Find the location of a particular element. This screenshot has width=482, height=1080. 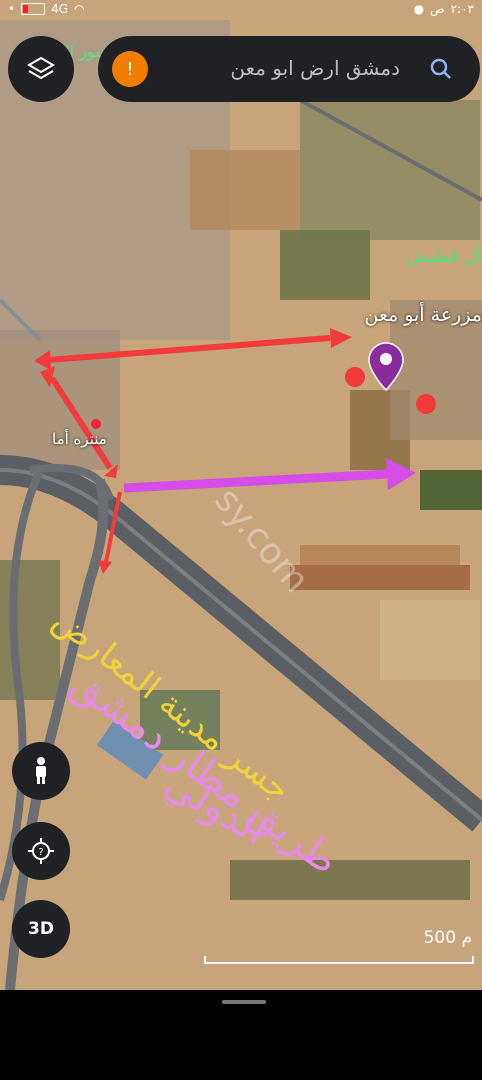

3d-button: 3D is located at coordinates (41, 929).